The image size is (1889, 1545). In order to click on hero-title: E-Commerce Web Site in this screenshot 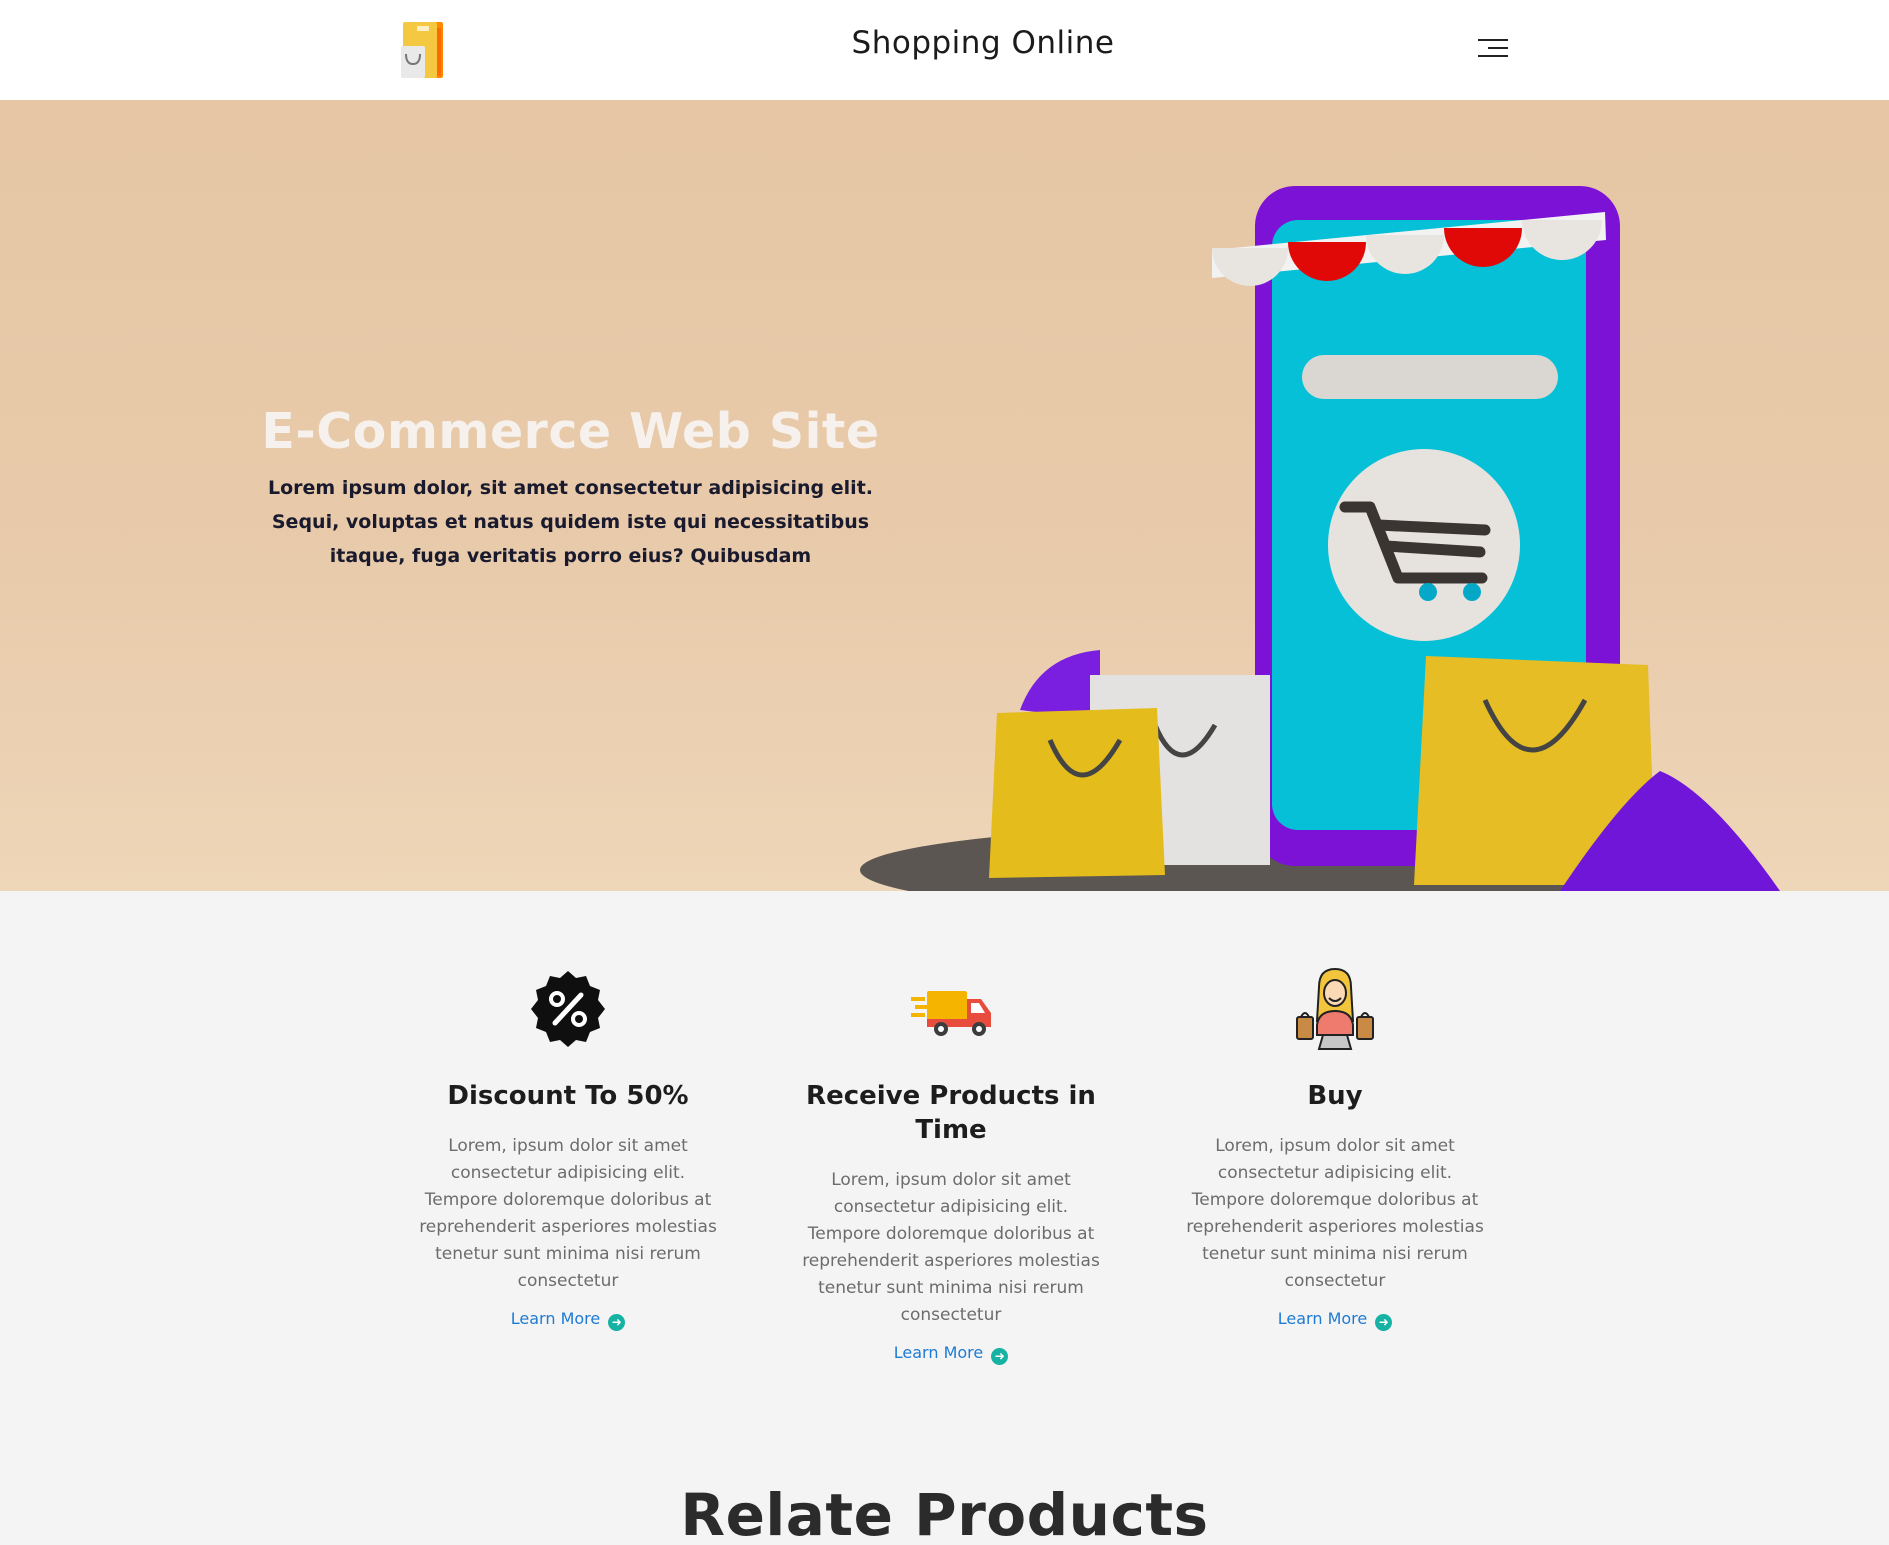, I will do `click(570, 431)`.